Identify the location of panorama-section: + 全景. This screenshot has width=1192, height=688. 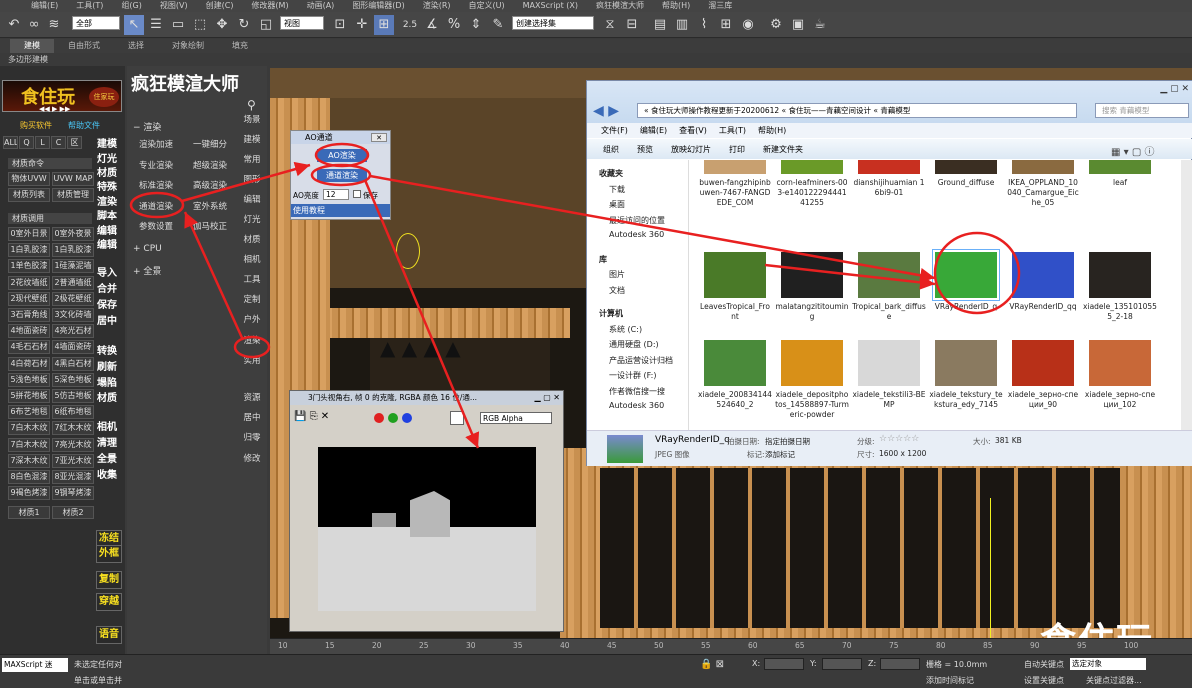
(147, 270).